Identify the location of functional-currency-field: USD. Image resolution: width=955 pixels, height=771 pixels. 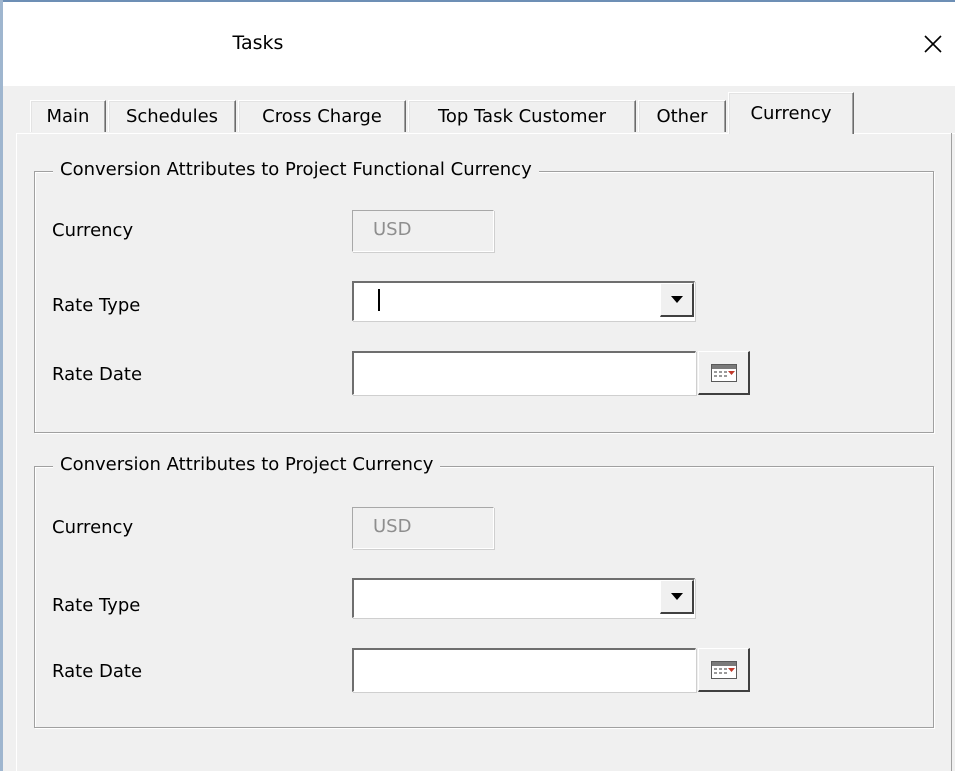
(423, 231).